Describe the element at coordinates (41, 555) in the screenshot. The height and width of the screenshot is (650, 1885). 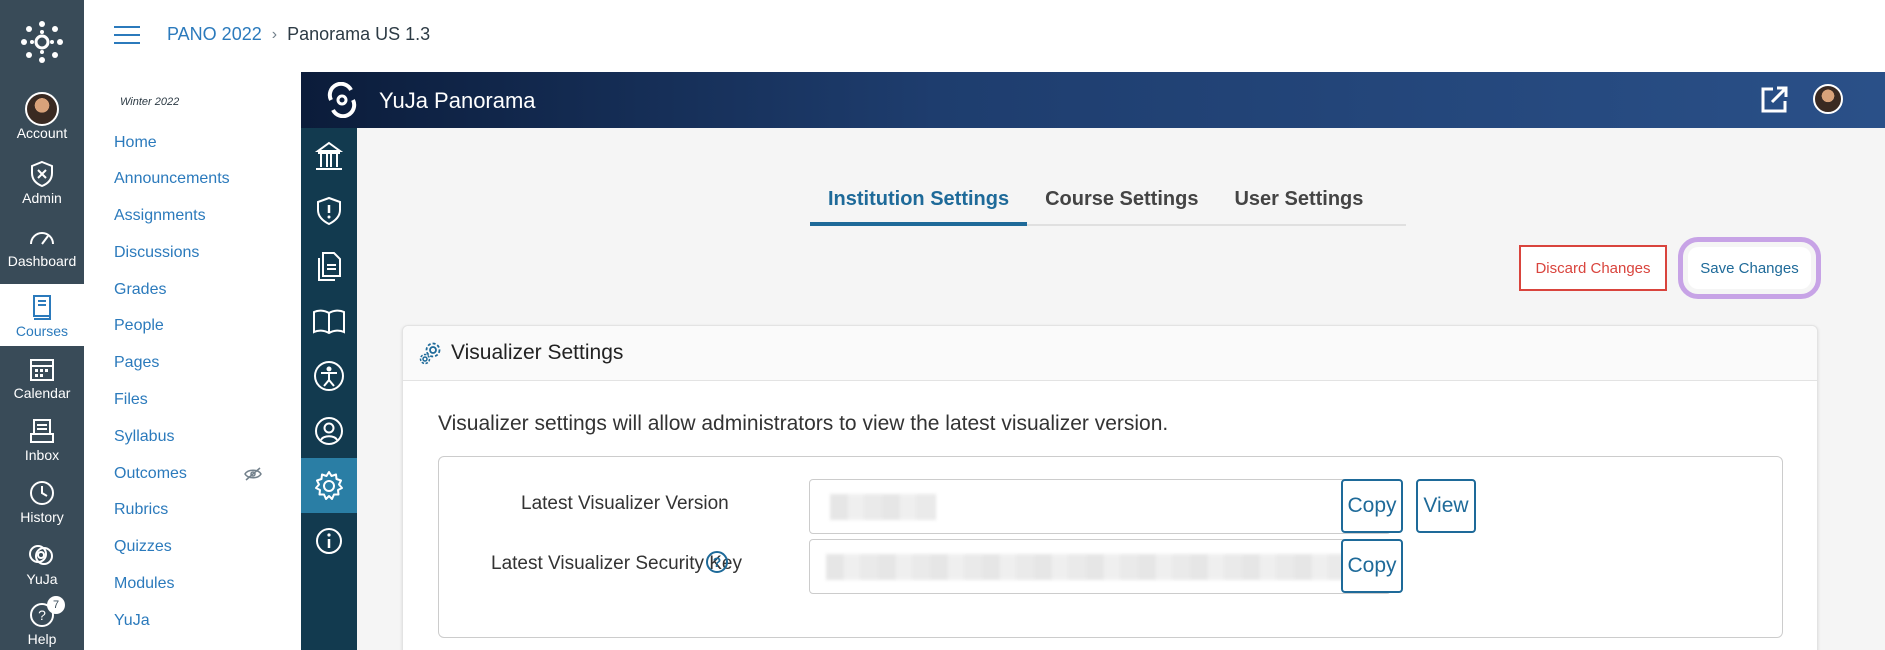
I see `yuja-icon` at that location.